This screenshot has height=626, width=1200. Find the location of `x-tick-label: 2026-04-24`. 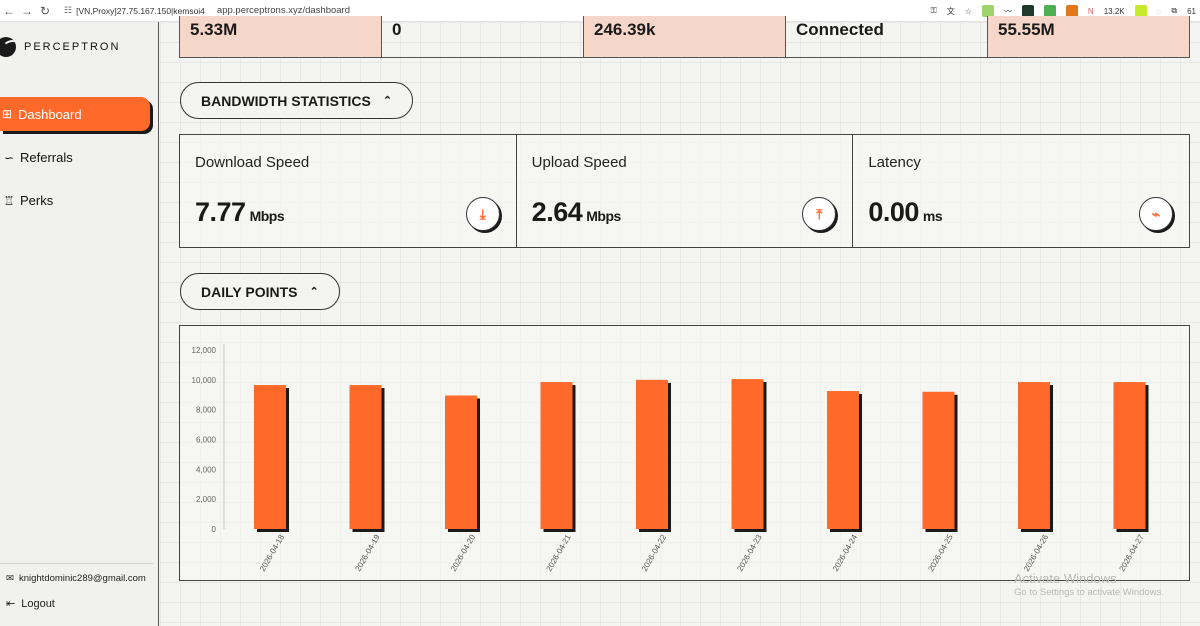

x-tick-label: 2026-04-24 is located at coordinates (845, 553).